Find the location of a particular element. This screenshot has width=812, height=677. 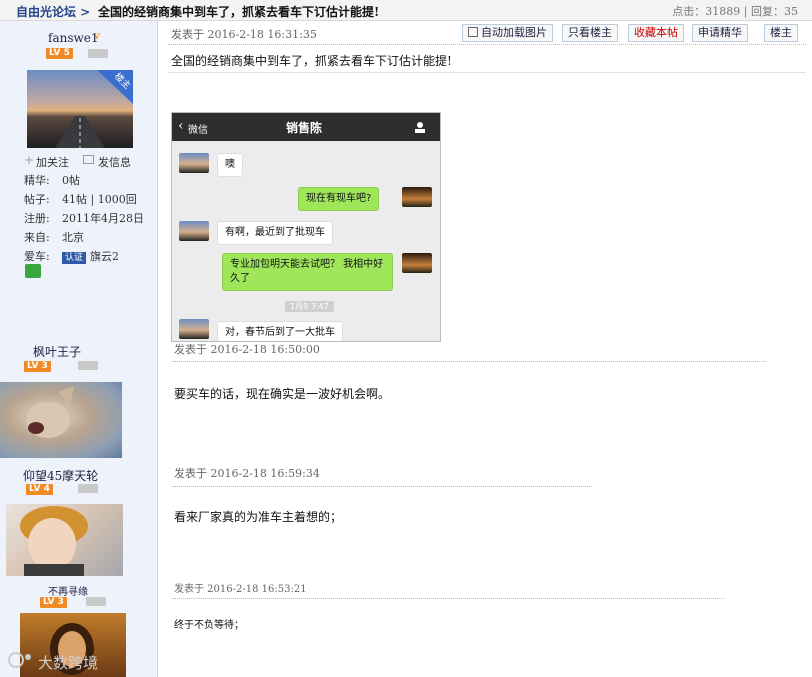

follow-button: 加关注 is located at coordinates (52, 162).